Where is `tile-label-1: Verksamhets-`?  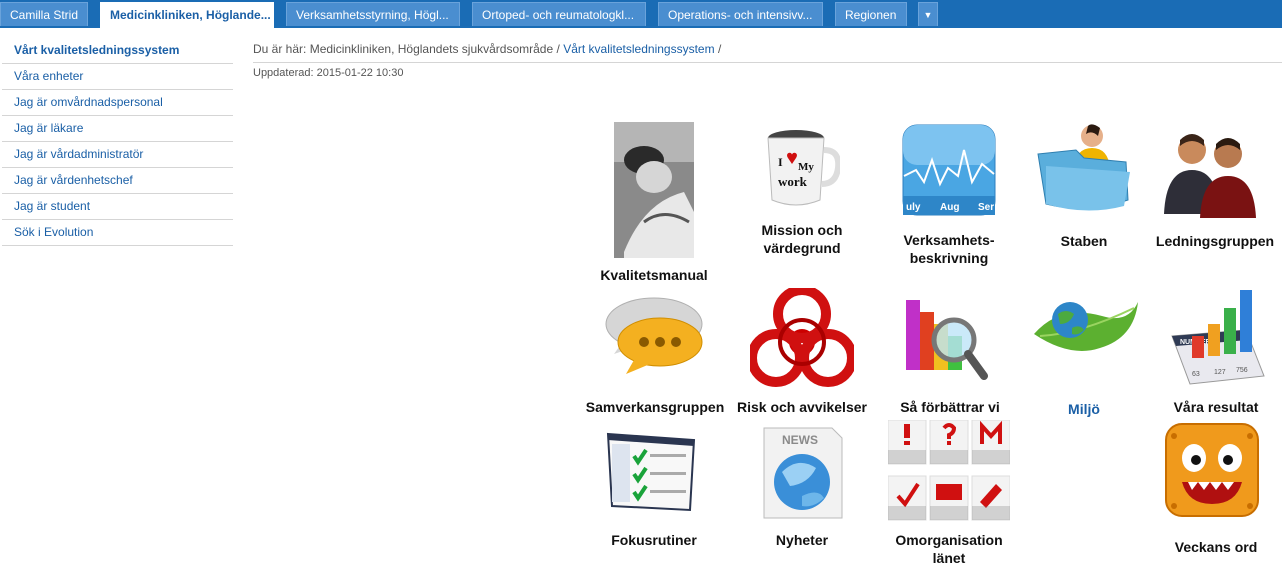
tile-label-1: Verksamhets- is located at coordinates (949, 240).